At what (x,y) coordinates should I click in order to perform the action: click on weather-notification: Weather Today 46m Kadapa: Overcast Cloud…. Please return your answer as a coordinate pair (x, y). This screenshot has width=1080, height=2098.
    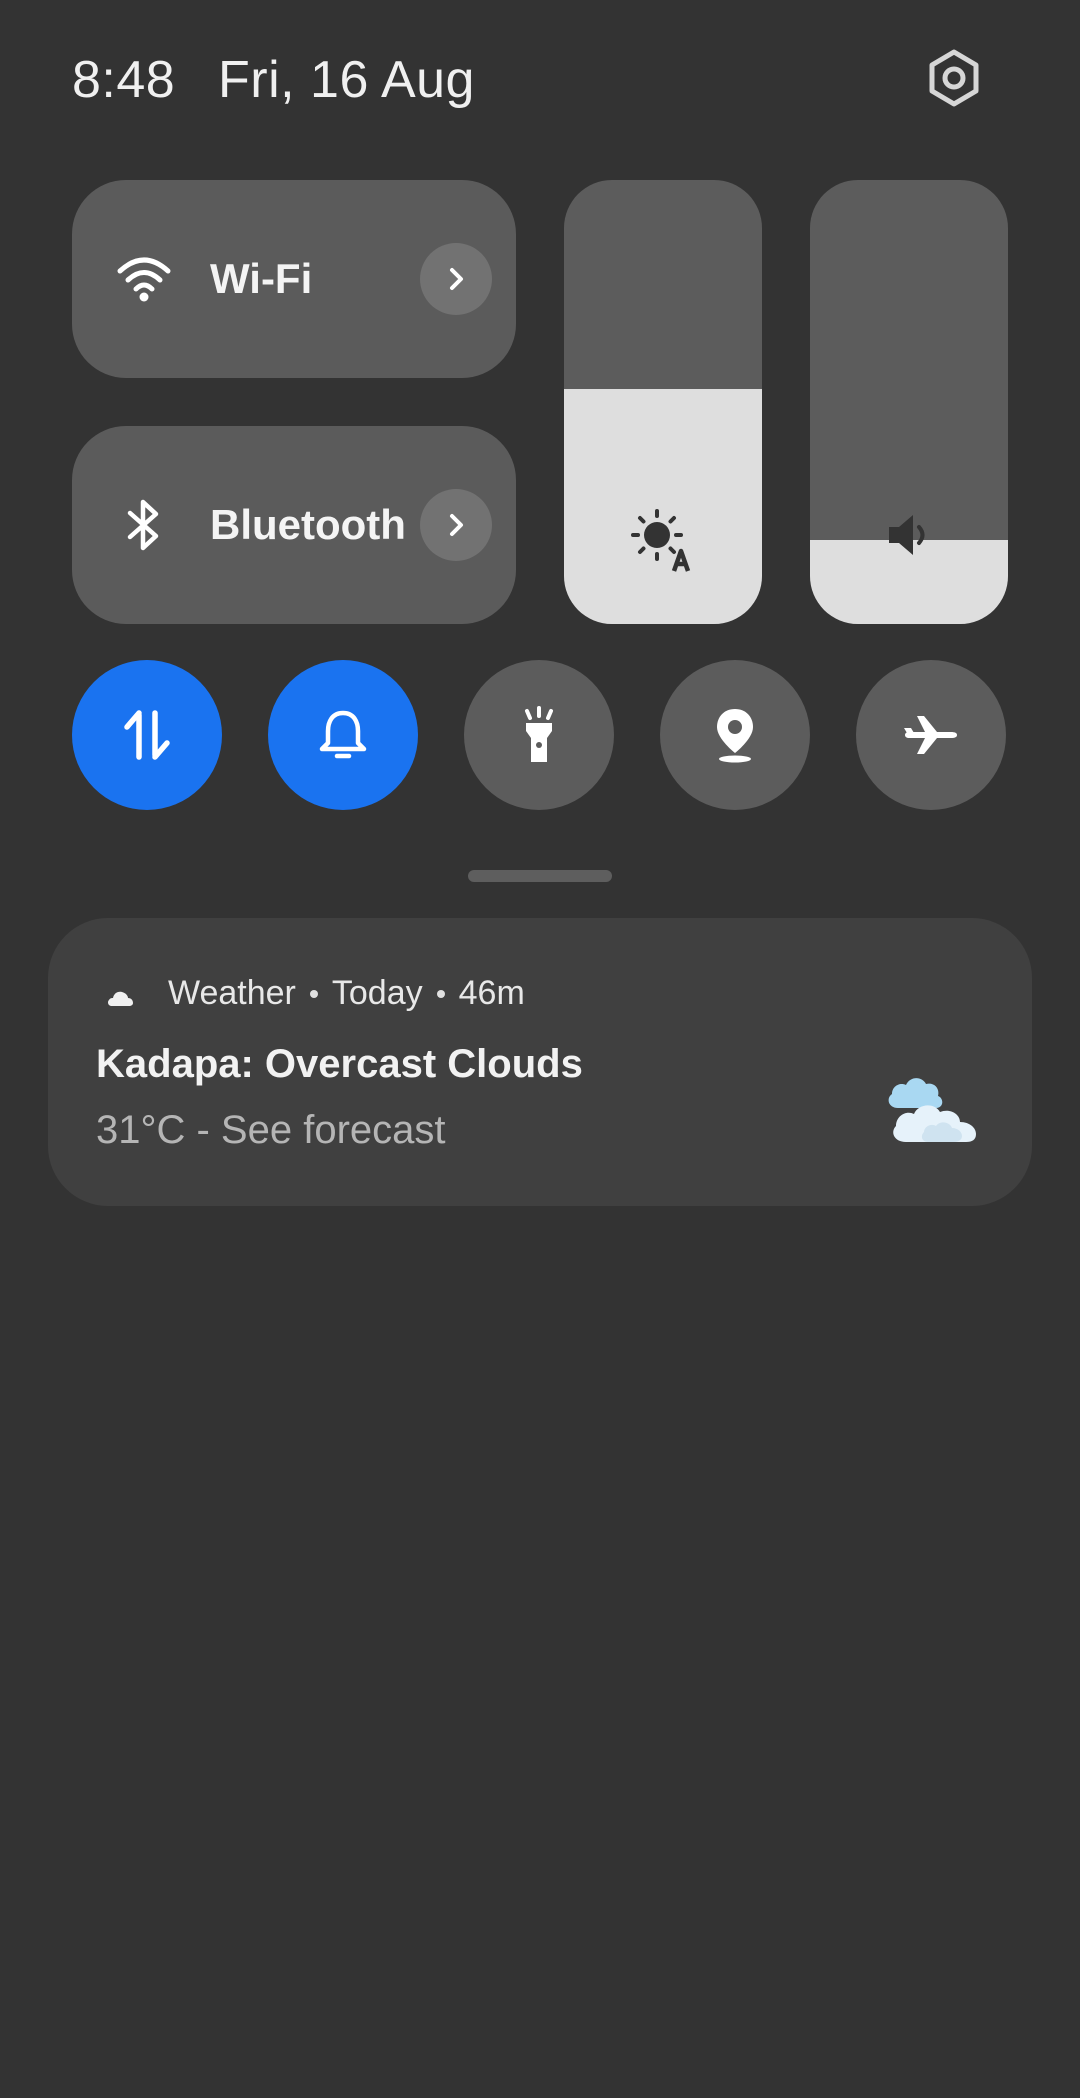
    Looking at the image, I should click on (540, 1062).